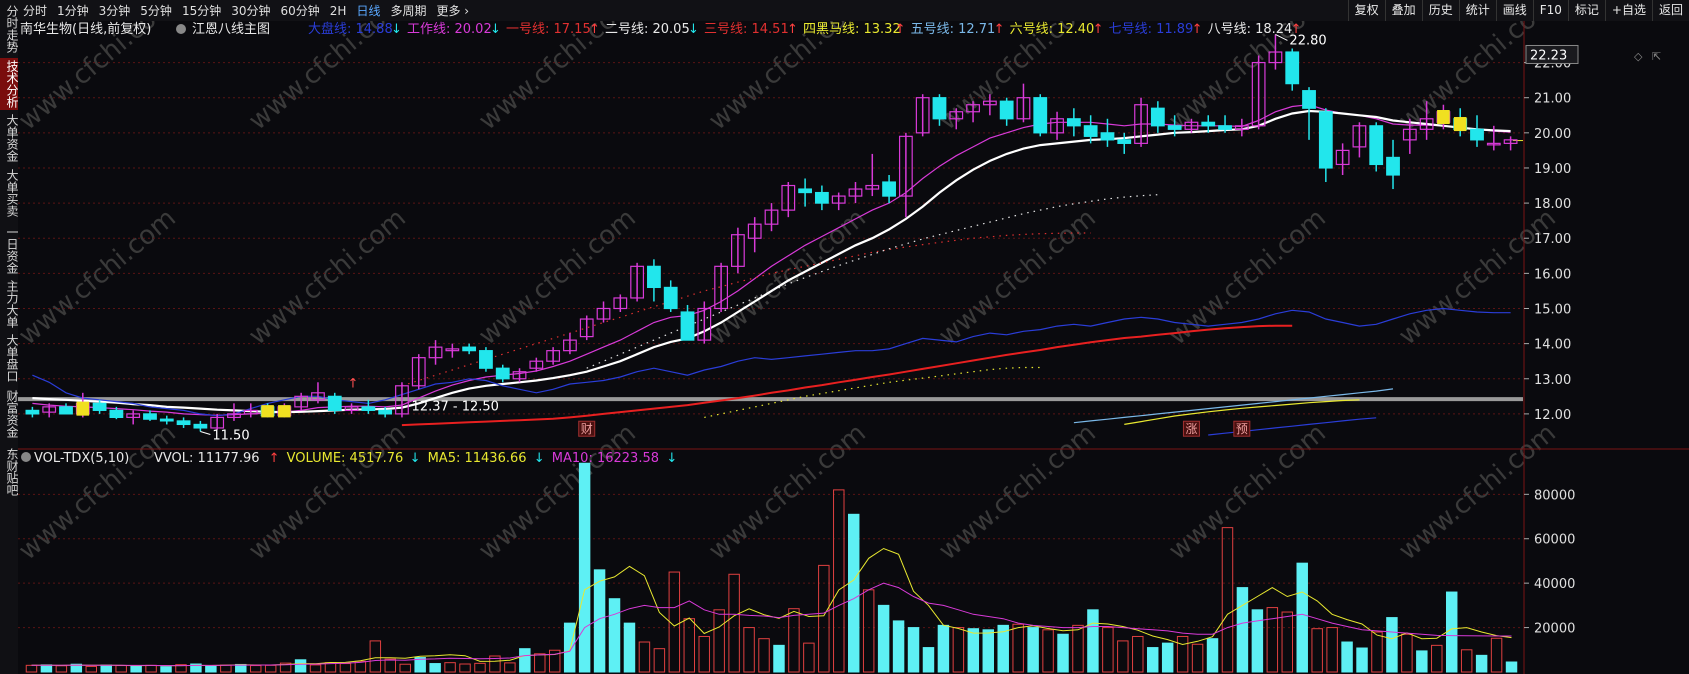 The image size is (1689, 674). Describe the element at coordinates (181, 29) in the screenshot. I see `indicator-settings-icon` at that location.